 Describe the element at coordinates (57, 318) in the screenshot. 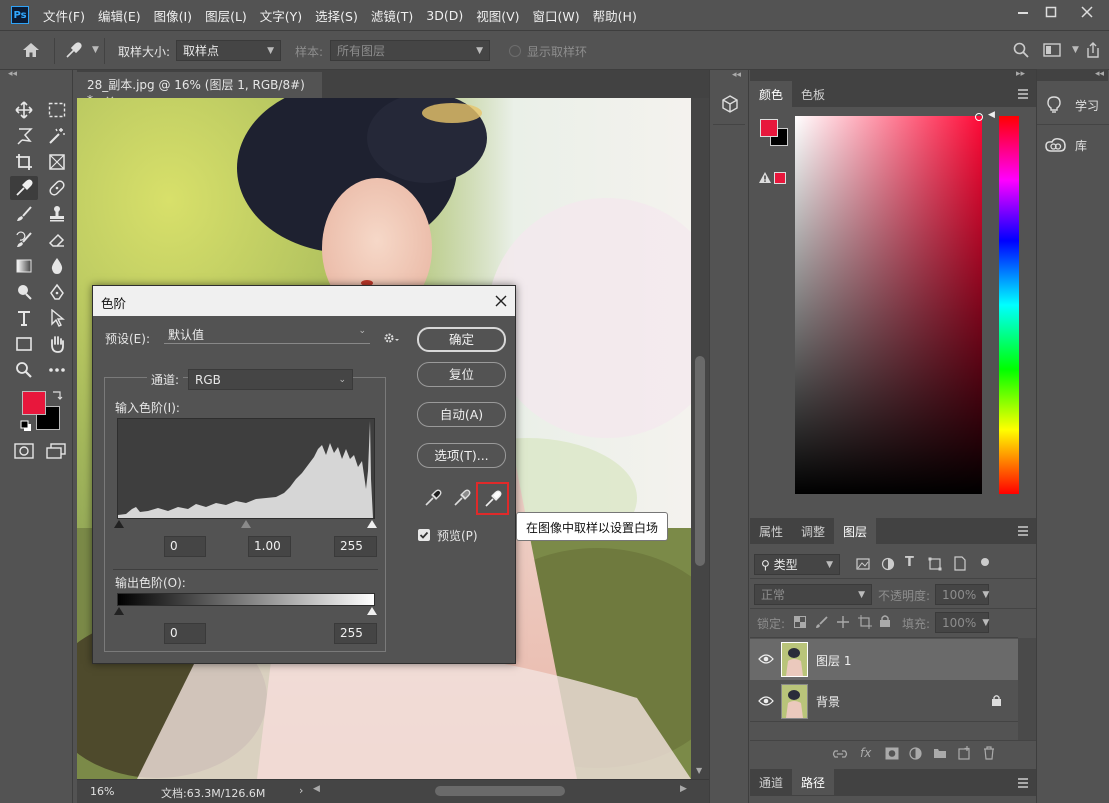

I see `path-selection-tool` at that location.